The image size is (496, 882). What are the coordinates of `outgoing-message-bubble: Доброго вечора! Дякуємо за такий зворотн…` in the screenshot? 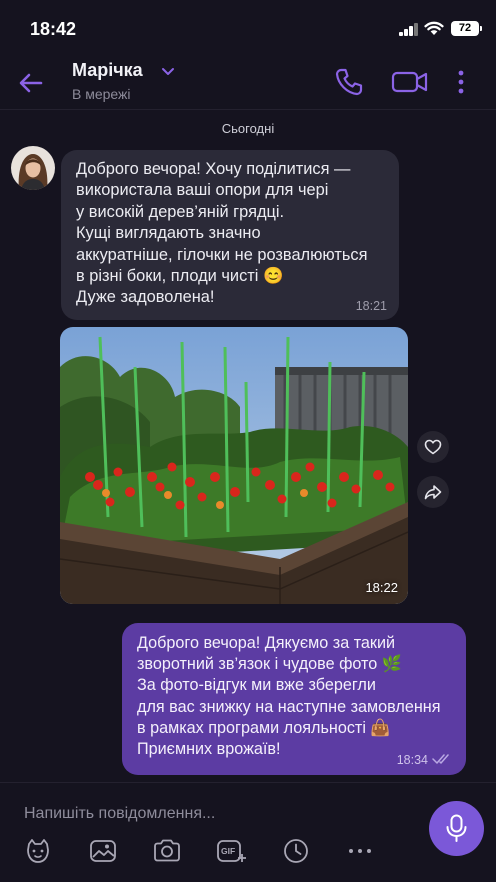 It's located at (294, 699).